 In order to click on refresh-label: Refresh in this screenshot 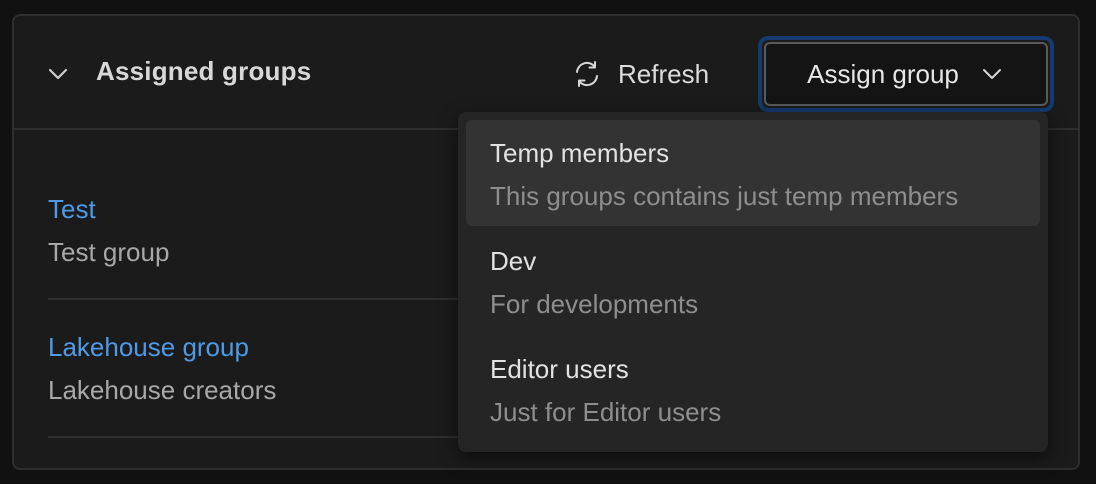, I will do `click(664, 73)`.